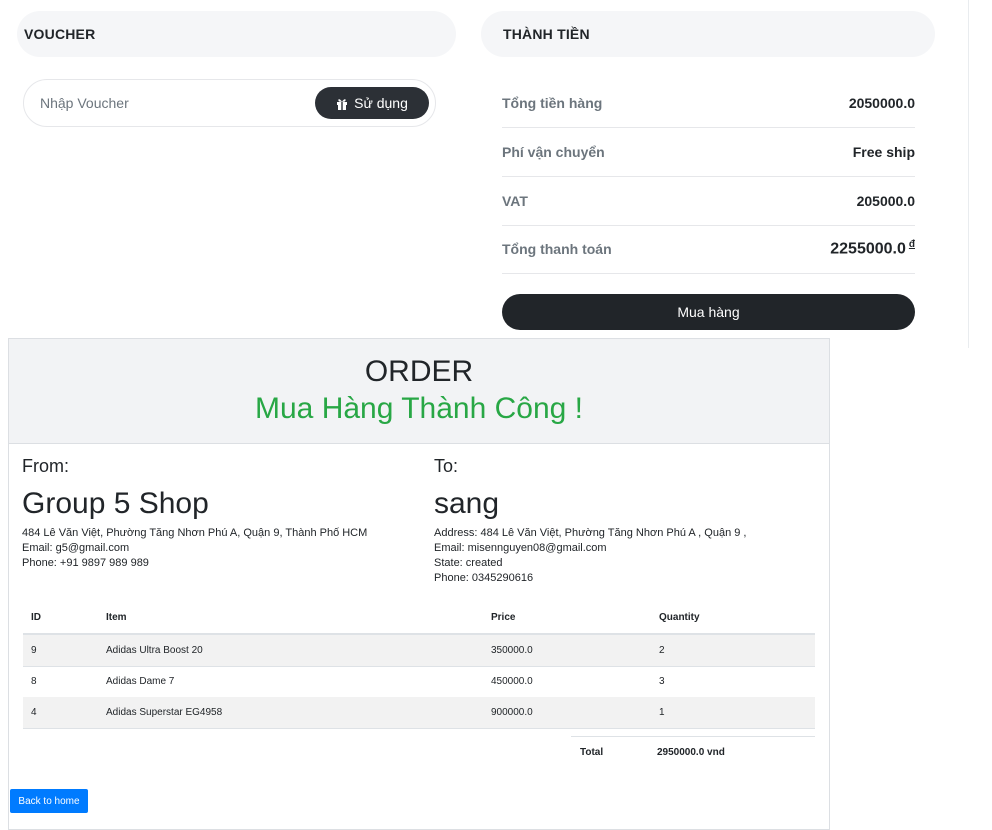 The image size is (992, 830). I want to click on currency-symbol: đ, so click(911, 244).